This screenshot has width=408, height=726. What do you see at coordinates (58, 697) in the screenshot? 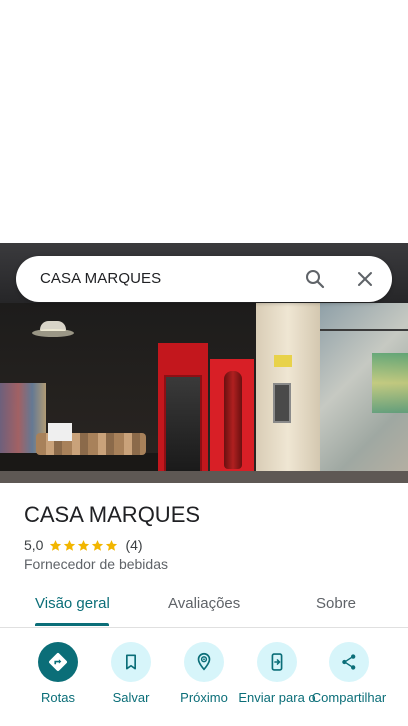
I see `directions-label: Rotas` at bounding box center [58, 697].